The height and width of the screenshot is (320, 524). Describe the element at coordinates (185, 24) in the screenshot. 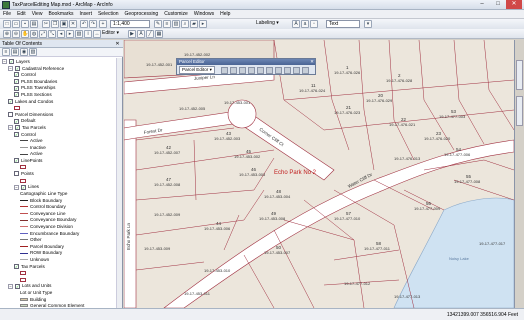

I see `search-icon: ⌕` at that location.